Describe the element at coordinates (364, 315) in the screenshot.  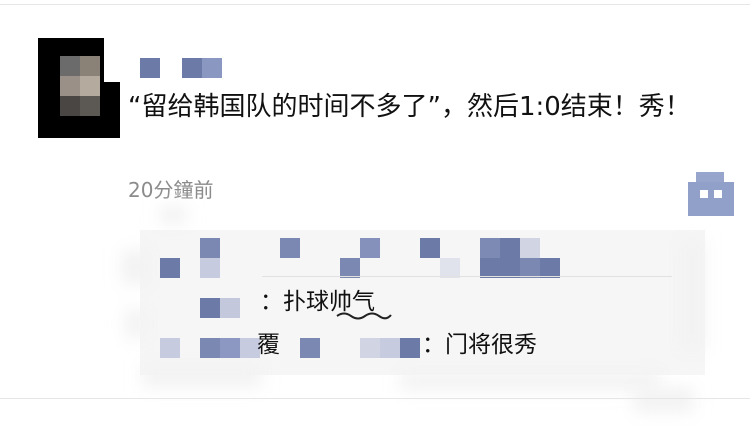
I see `handwritten-underline` at that location.